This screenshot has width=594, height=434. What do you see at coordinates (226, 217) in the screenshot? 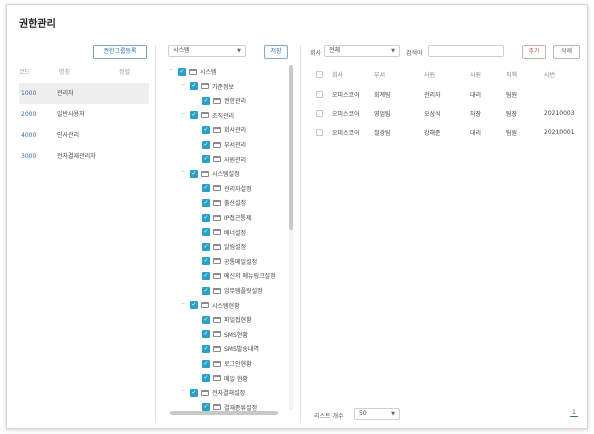
I see `tree-node: ✓ IP접근통제` at bounding box center [226, 217].